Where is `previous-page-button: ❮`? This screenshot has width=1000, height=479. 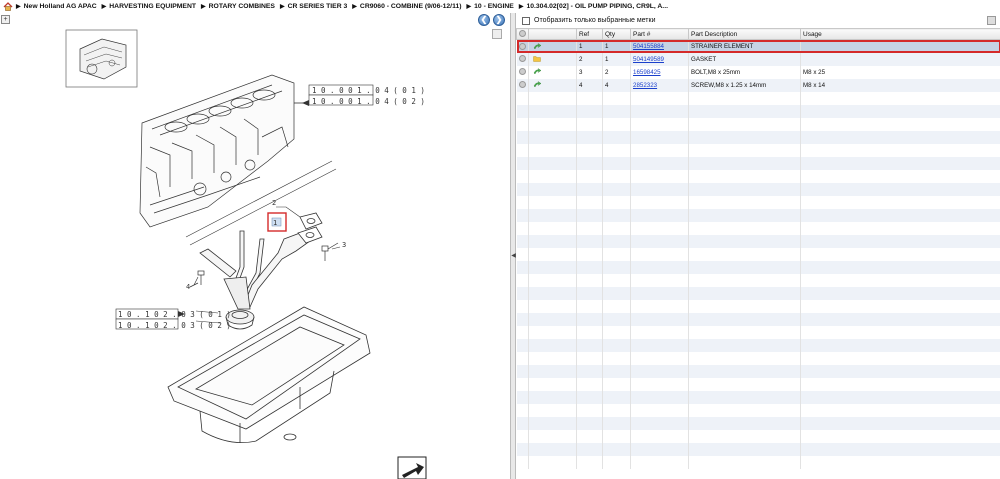
previous-page-button: ❮ is located at coordinates (484, 20).